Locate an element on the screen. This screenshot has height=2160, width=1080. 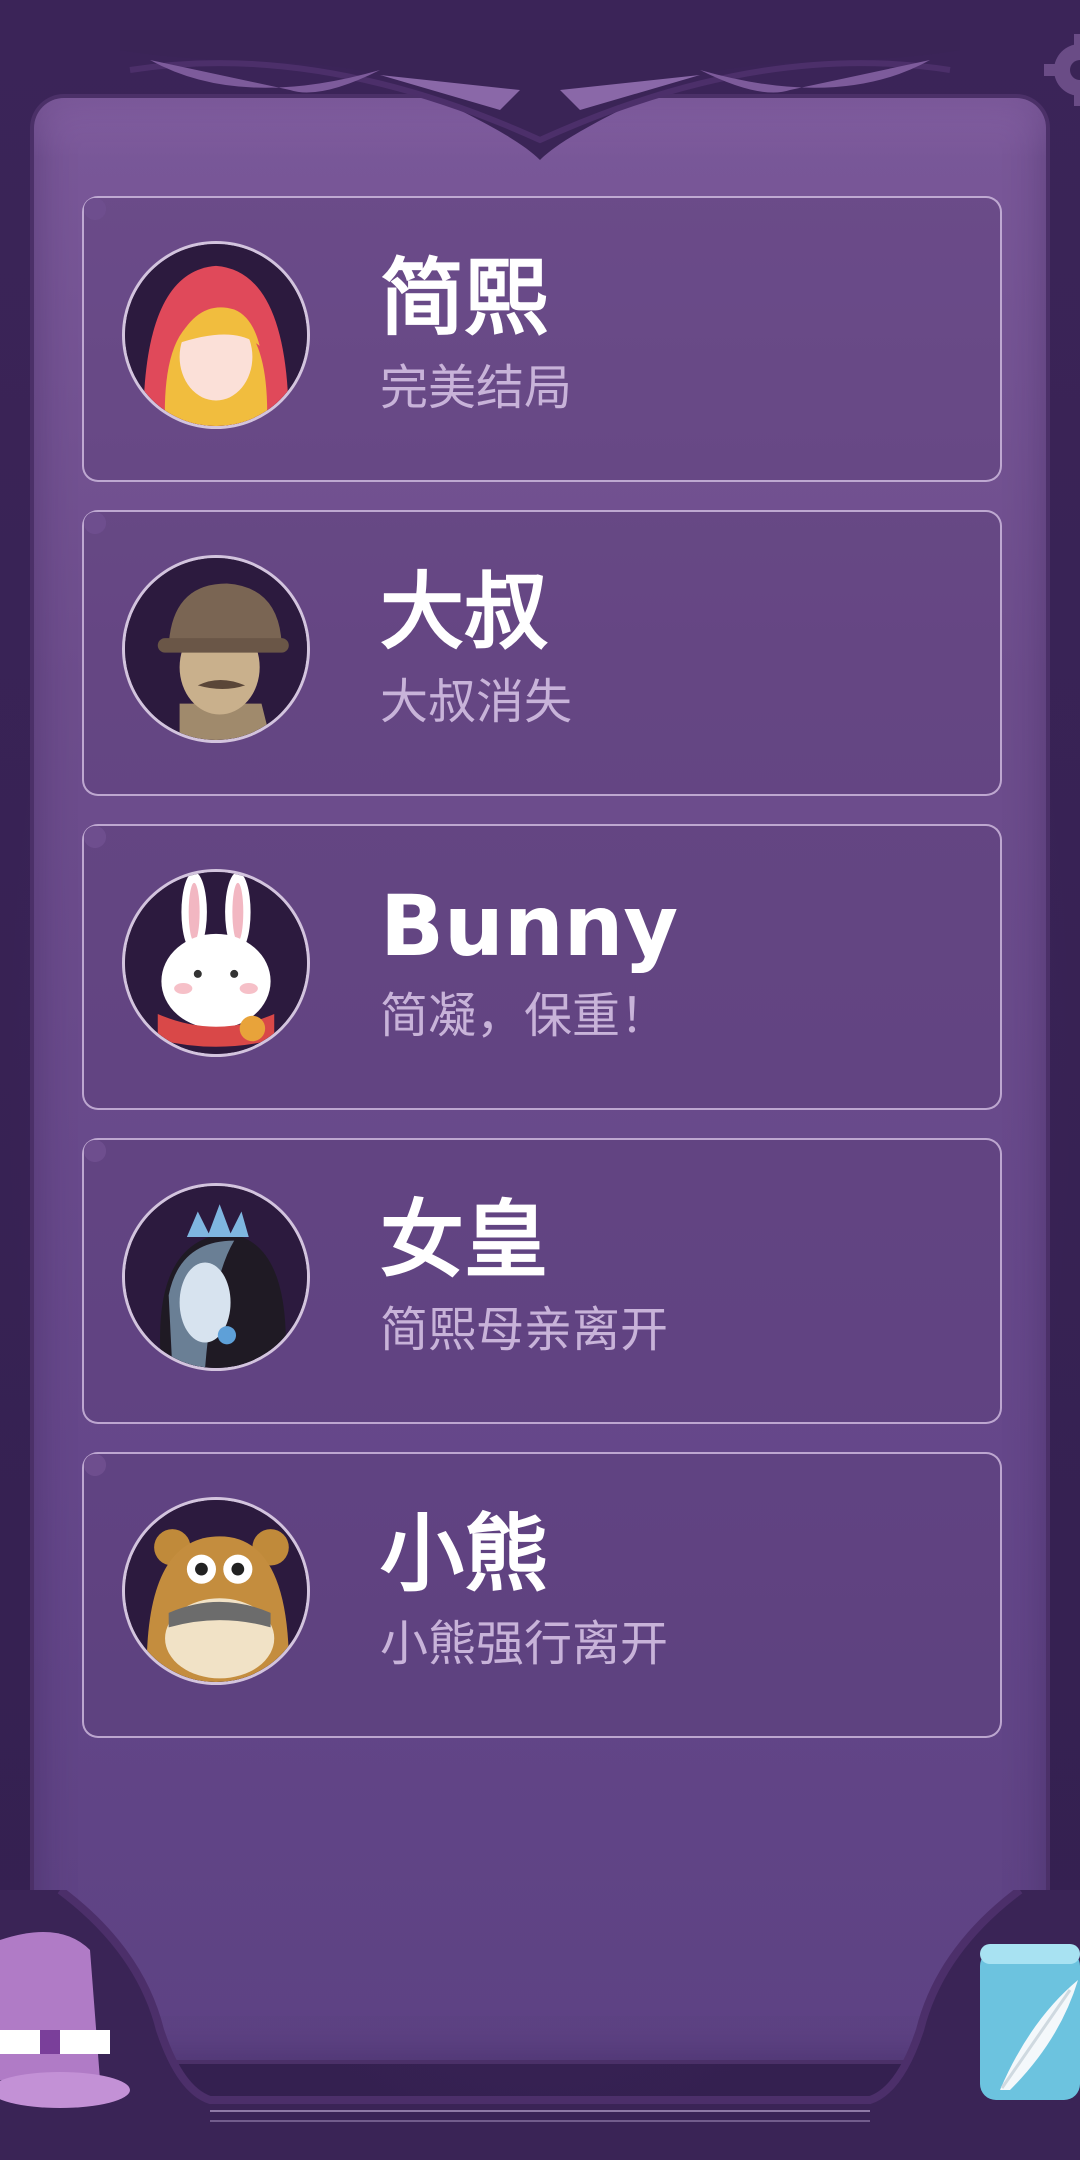
queen-icon is located at coordinates (216, 1277).